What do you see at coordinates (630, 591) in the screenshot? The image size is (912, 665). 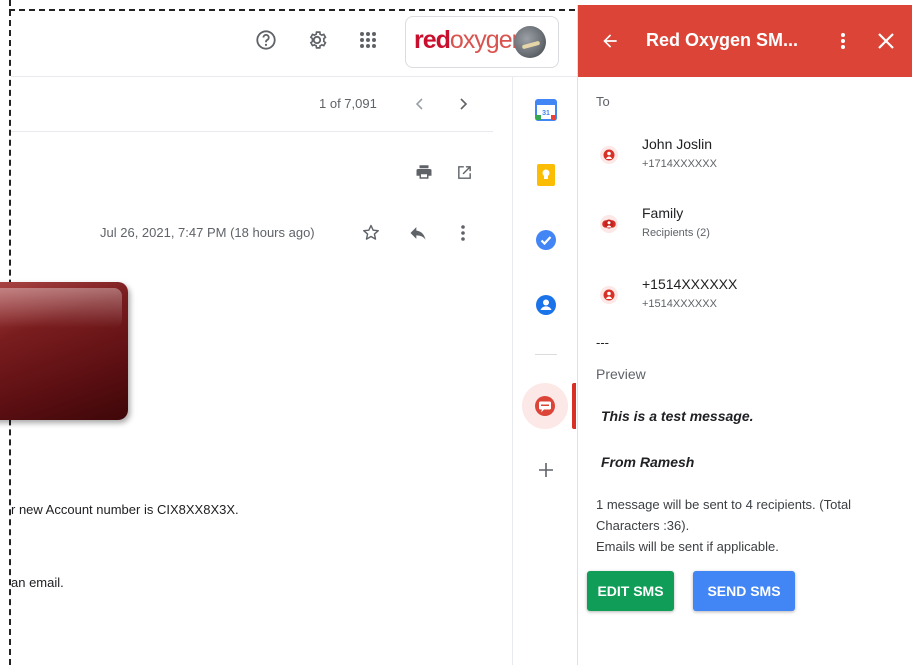 I see `edit-sms-button: EDIT SMS` at bounding box center [630, 591].